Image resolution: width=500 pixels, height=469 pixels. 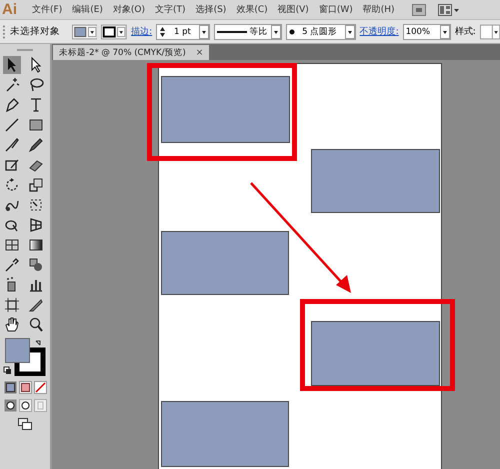 What do you see at coordinates (9, 9) in the screenshot?
I see `app-logo: Ai` at bounding box center [9, 9].